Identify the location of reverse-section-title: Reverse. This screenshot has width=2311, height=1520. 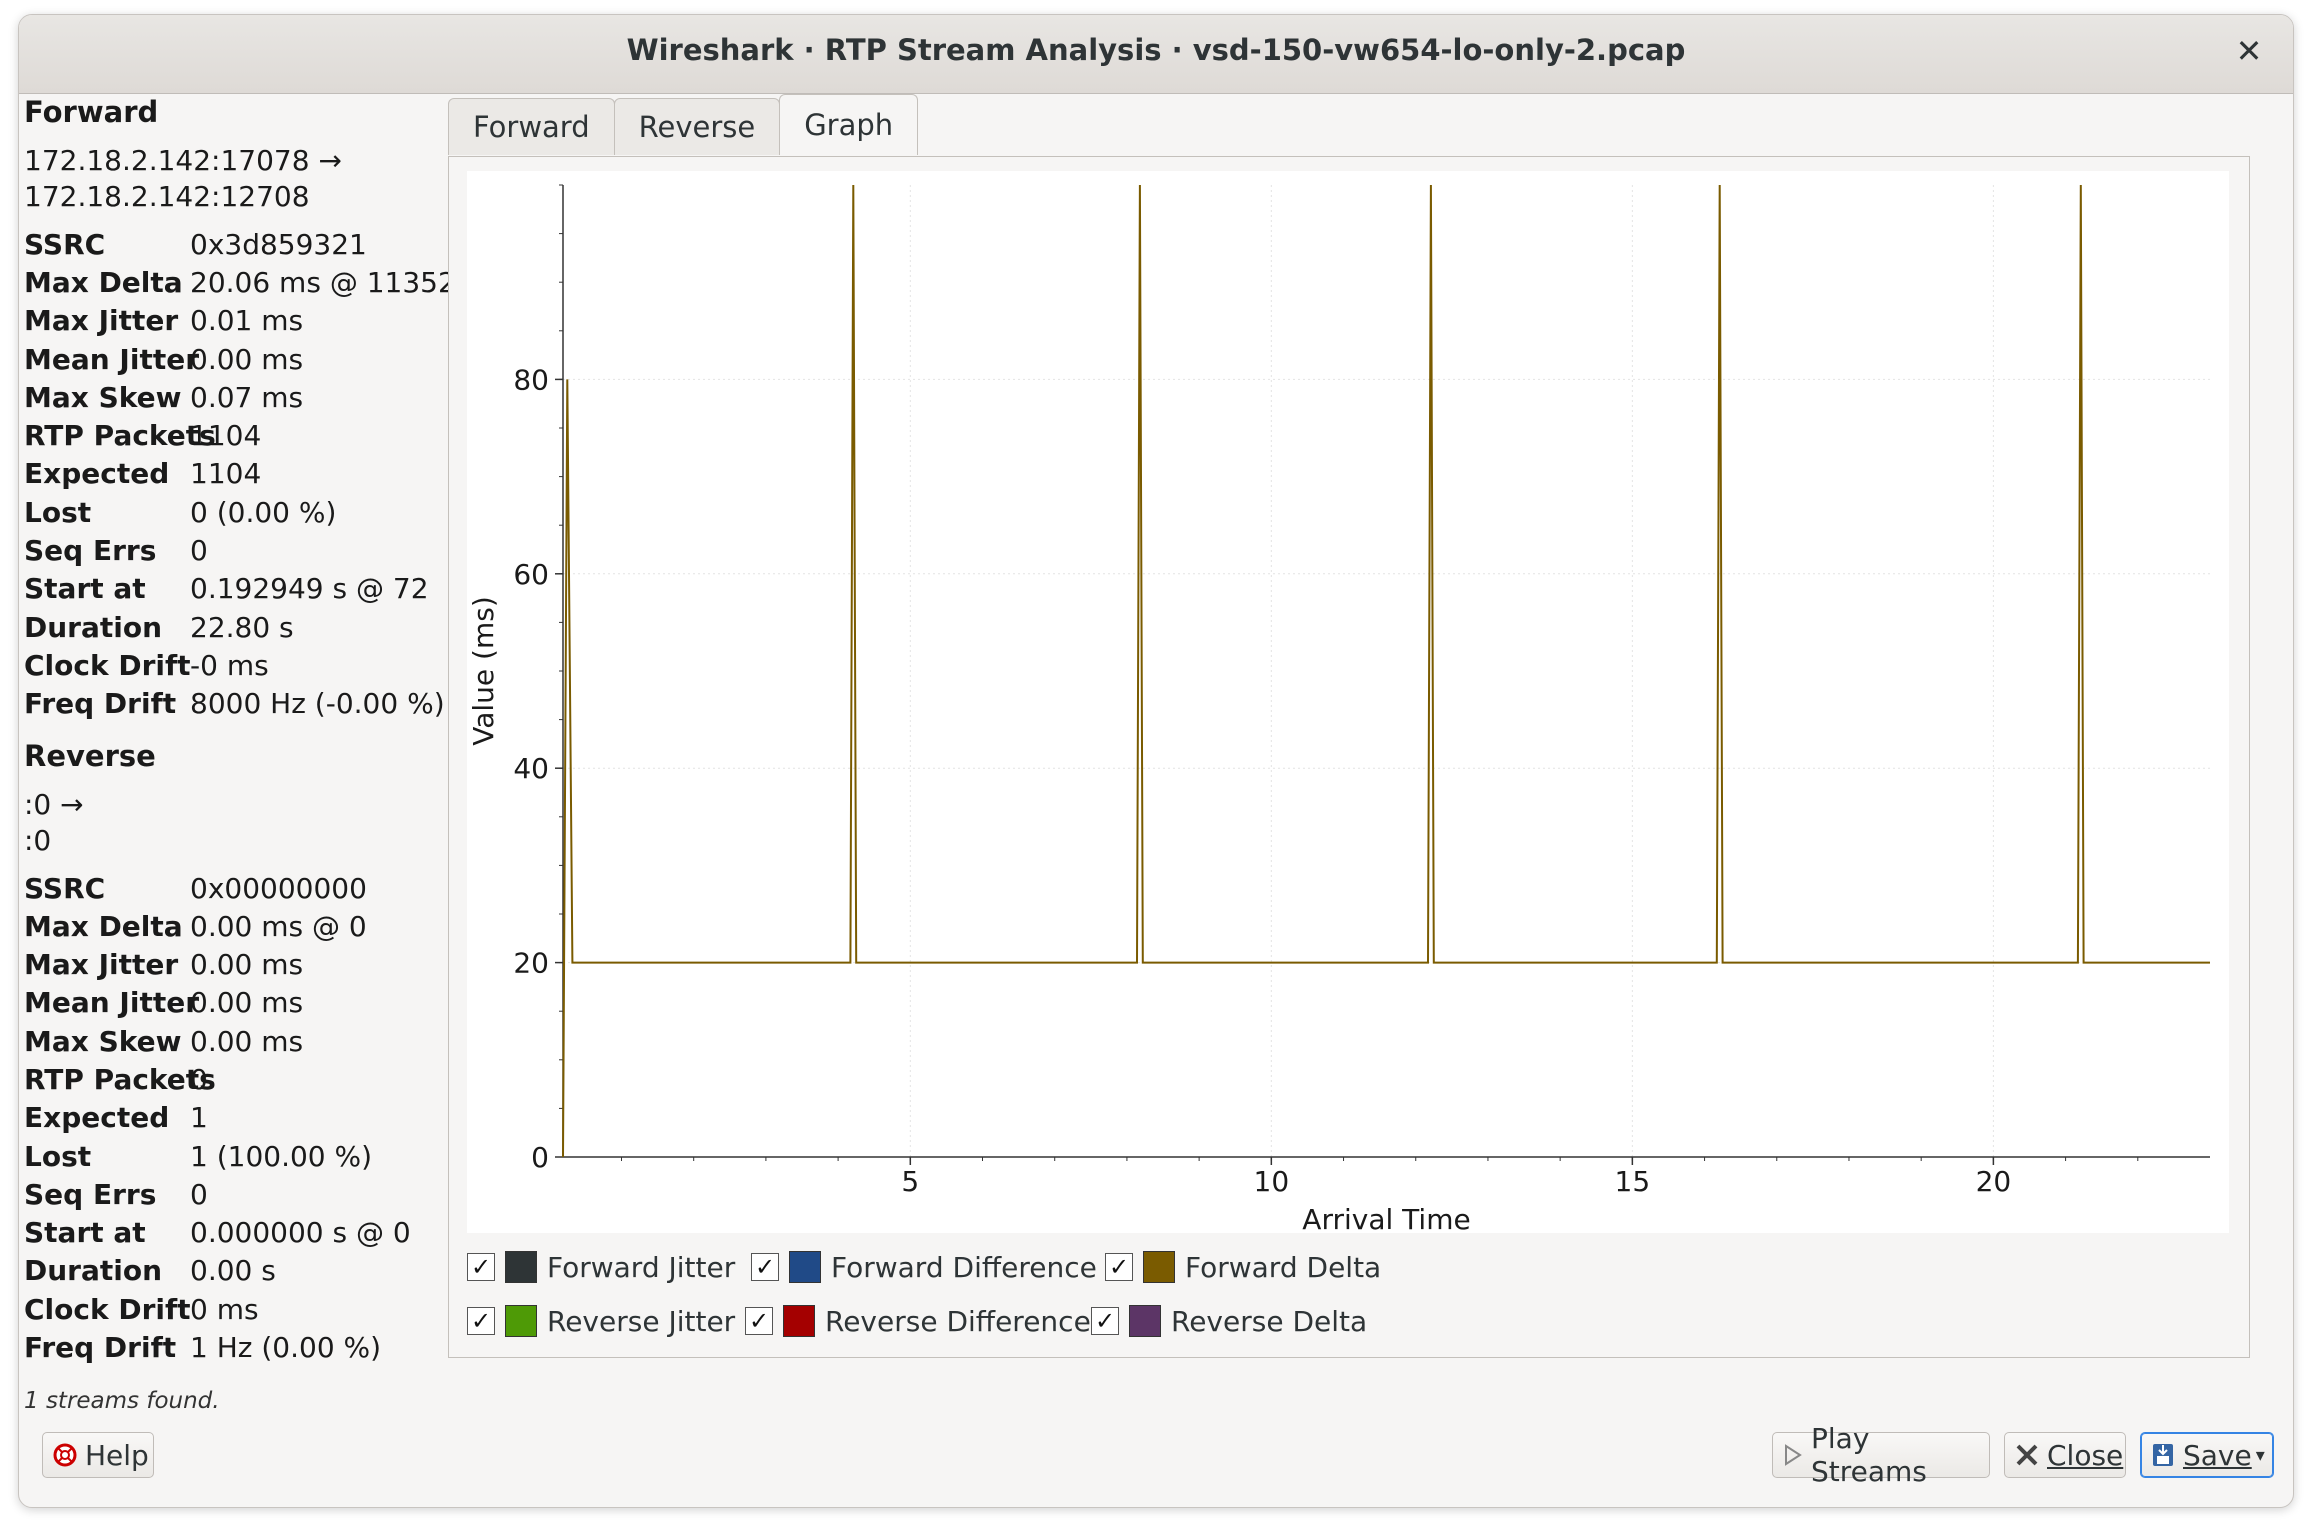
(90, 755).